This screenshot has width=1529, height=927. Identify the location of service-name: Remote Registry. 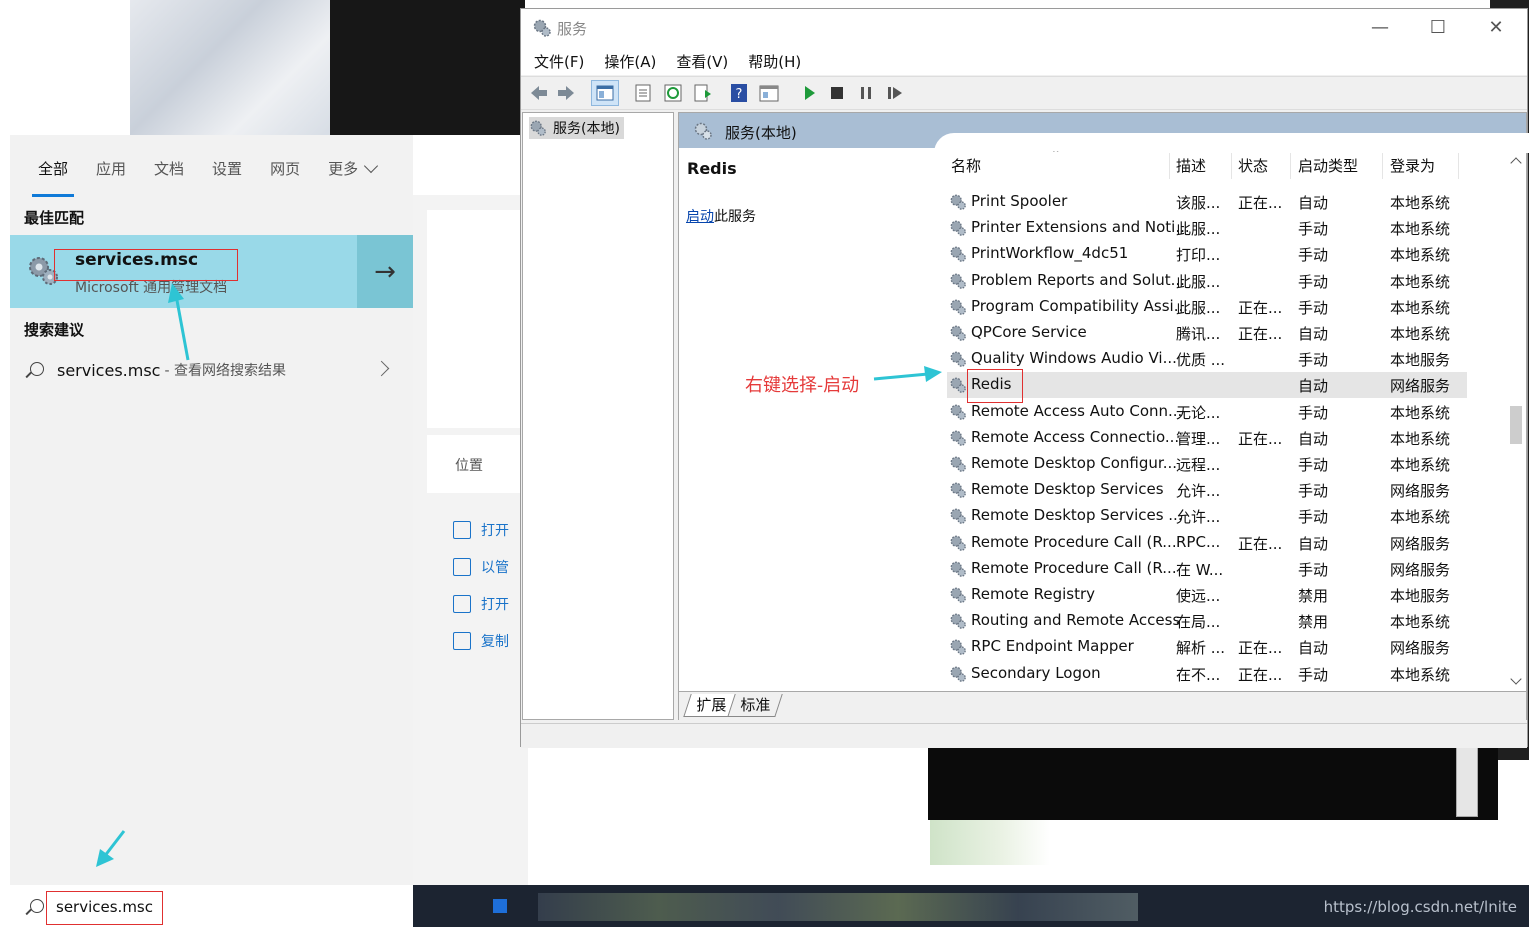
(1033, 594).